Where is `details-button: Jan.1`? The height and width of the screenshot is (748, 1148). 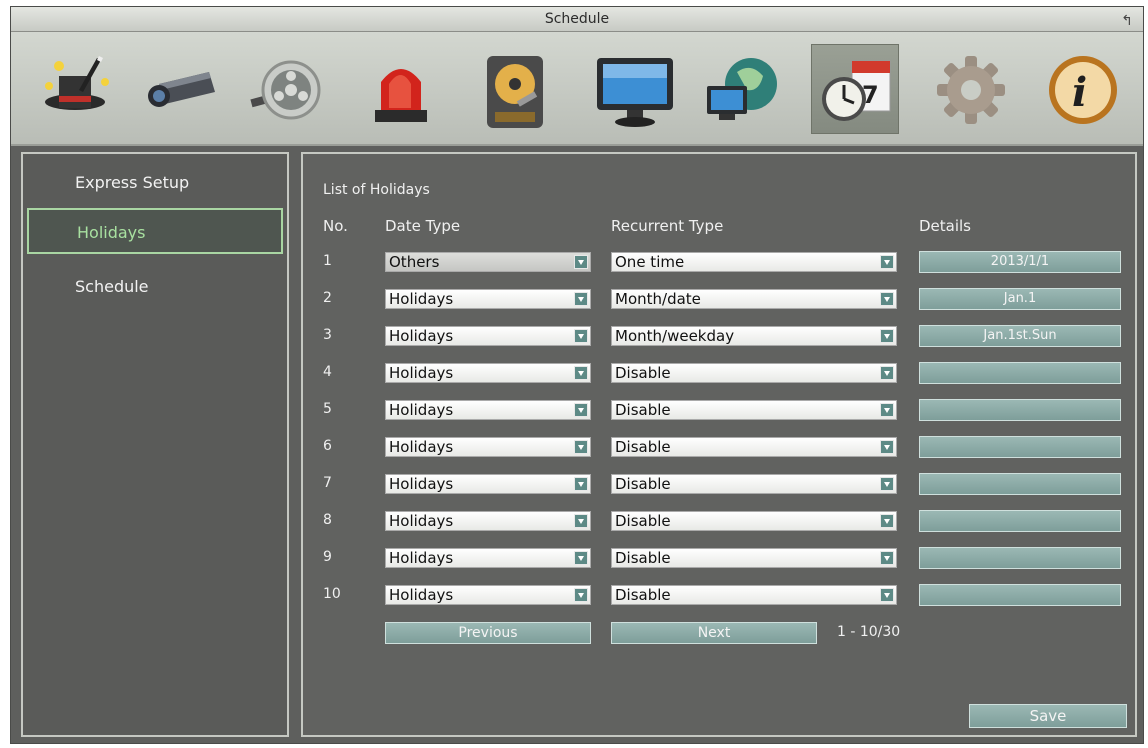 details-button: Jan.1 is located at coordinates (1020, 299).